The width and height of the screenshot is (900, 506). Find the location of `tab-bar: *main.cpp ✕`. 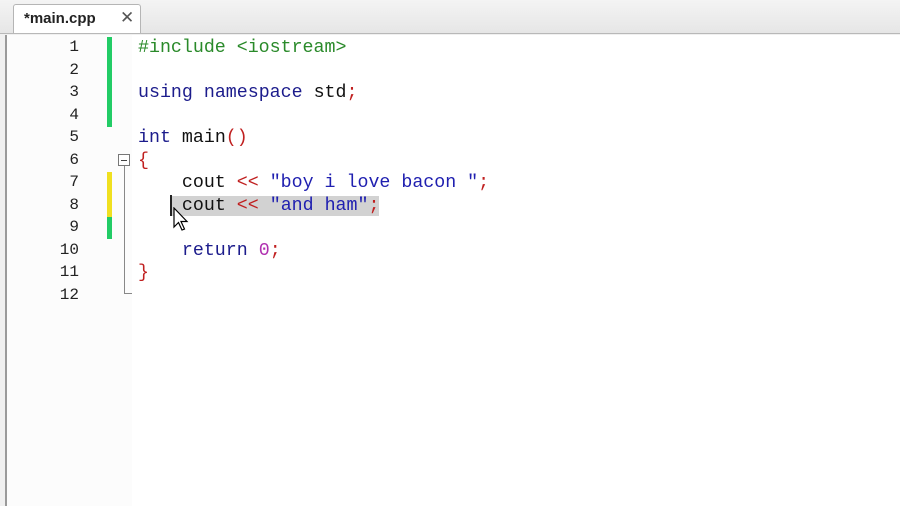

tab-bar: *main.cpp ✕ is located at coordinates (450, 17).